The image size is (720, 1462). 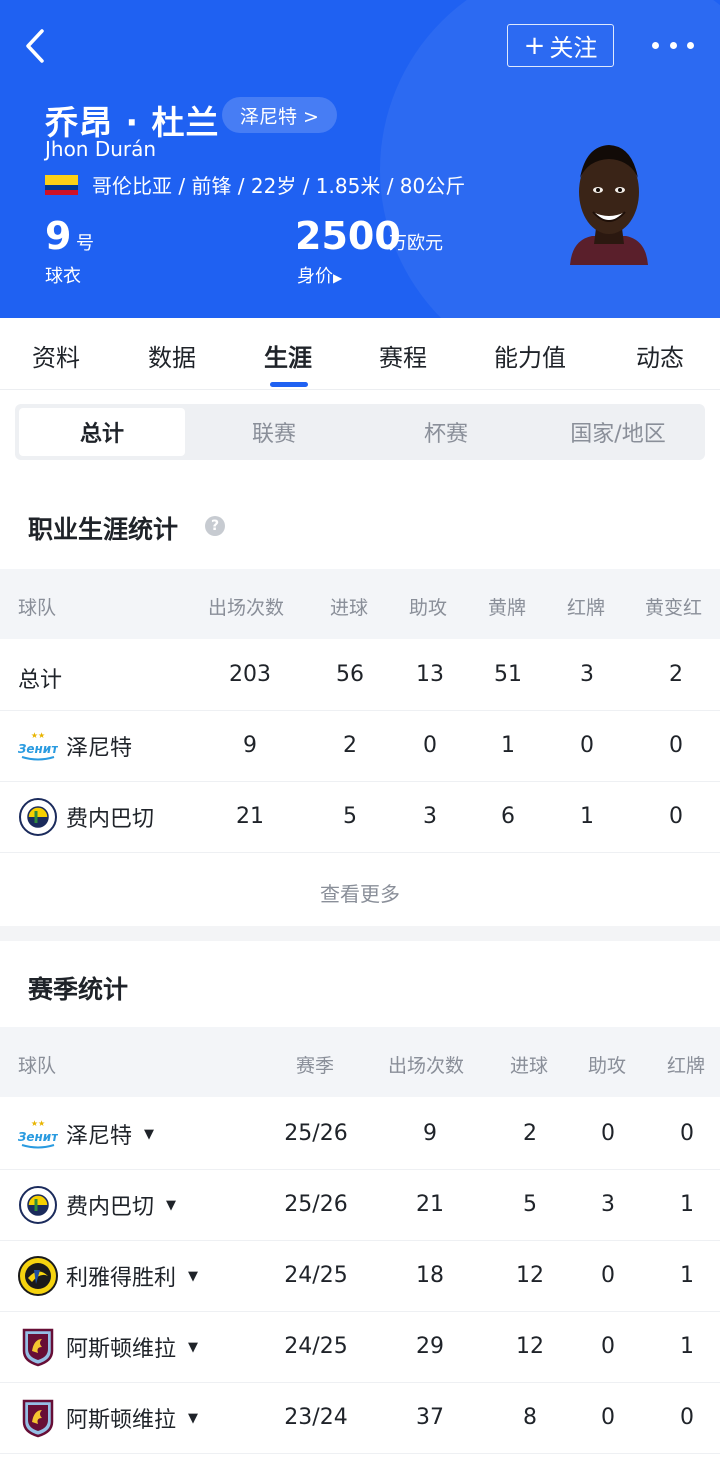 What do you see at coordinates (587, 674) in the screenshot?
I see `red-value: 3` at bounding box center [587, 674].